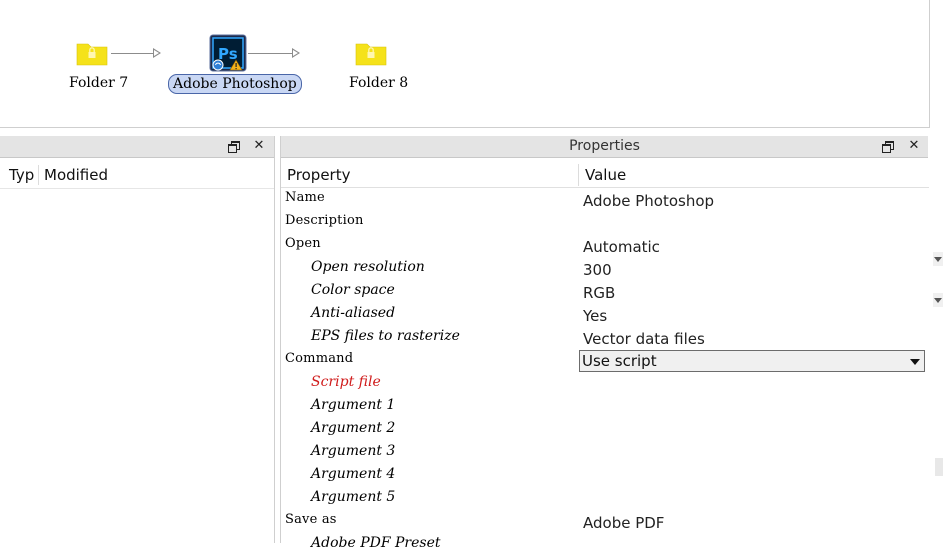 This screenshot has height=556, width=943. What do you see at coordinates (599, 293) in the screenshot?
I see `property-value: RGB` at bounding box center [599, 293].